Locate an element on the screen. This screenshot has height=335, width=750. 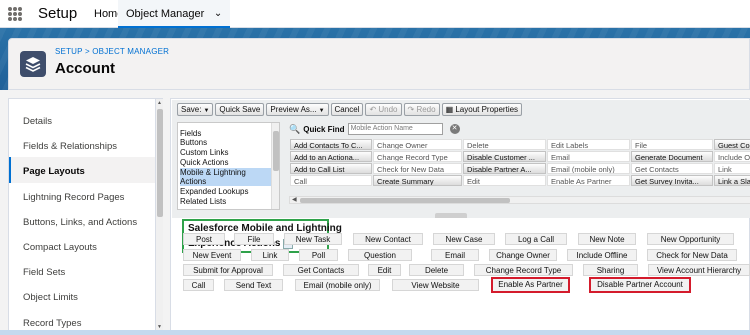
category-expanded-lookups: Expanded Lookups is located at coordinates (226, 191).